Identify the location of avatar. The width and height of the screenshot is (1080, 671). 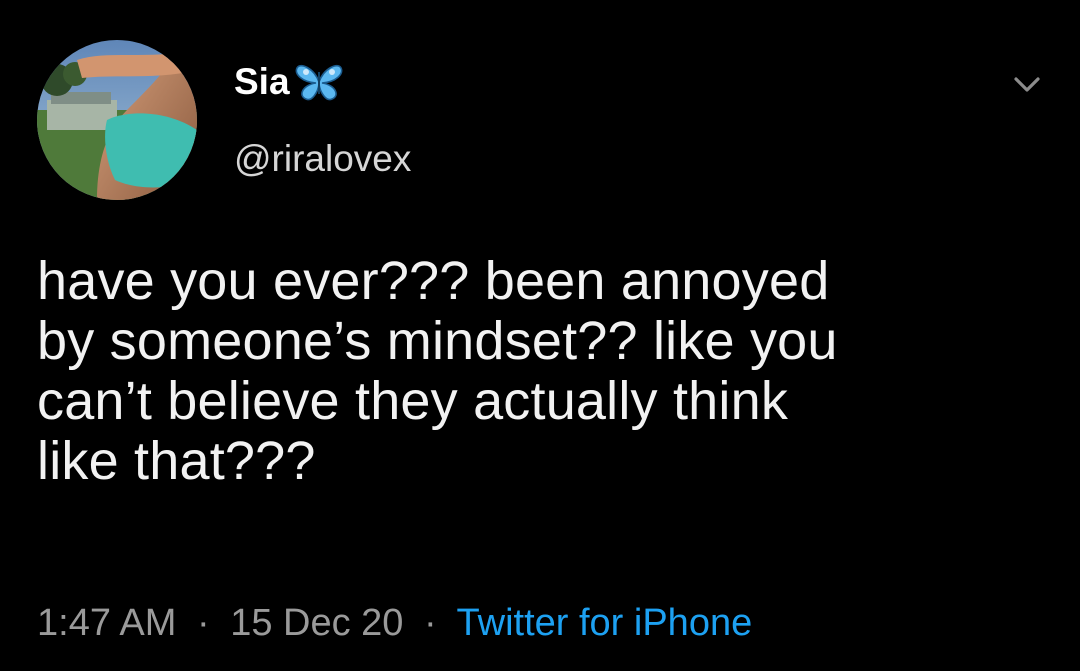
(117, 120).